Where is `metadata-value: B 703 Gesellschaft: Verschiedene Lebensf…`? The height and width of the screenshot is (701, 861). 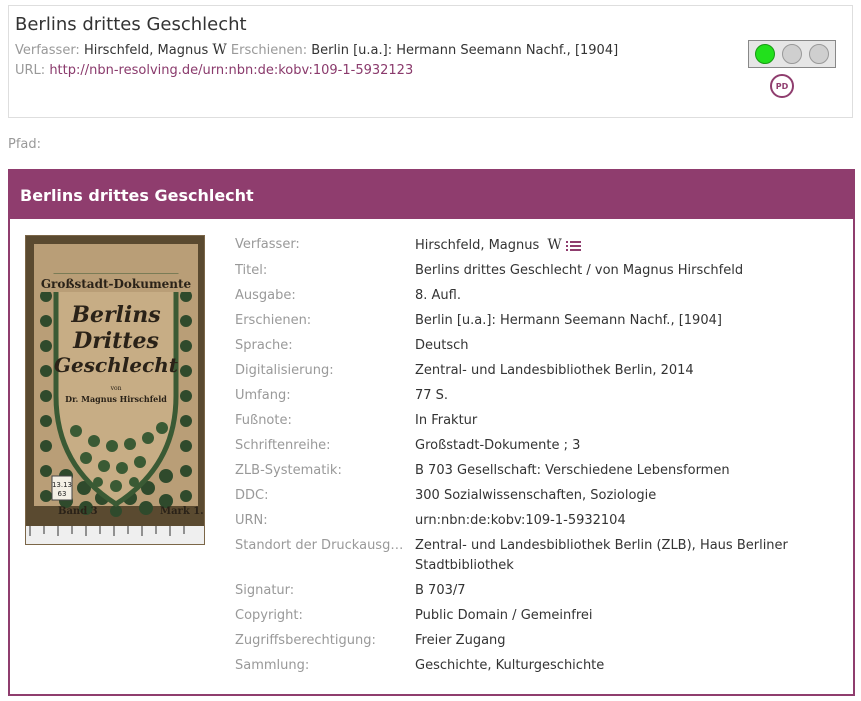
metadata-value: B 703 Gesellschaft: Verschiedene Lebensf… is located at coordinates (572, 470).